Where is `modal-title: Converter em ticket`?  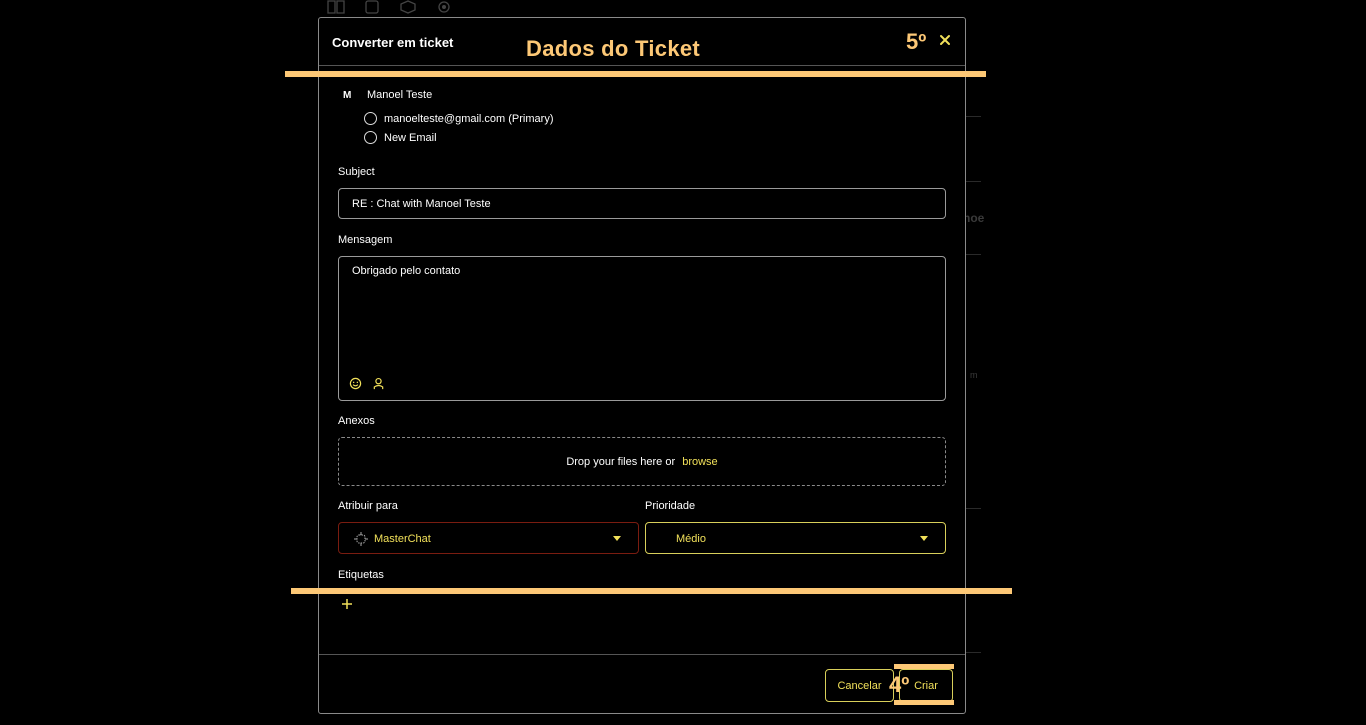
modal-title: Converter em ticket is located at coordinates (393, 42).